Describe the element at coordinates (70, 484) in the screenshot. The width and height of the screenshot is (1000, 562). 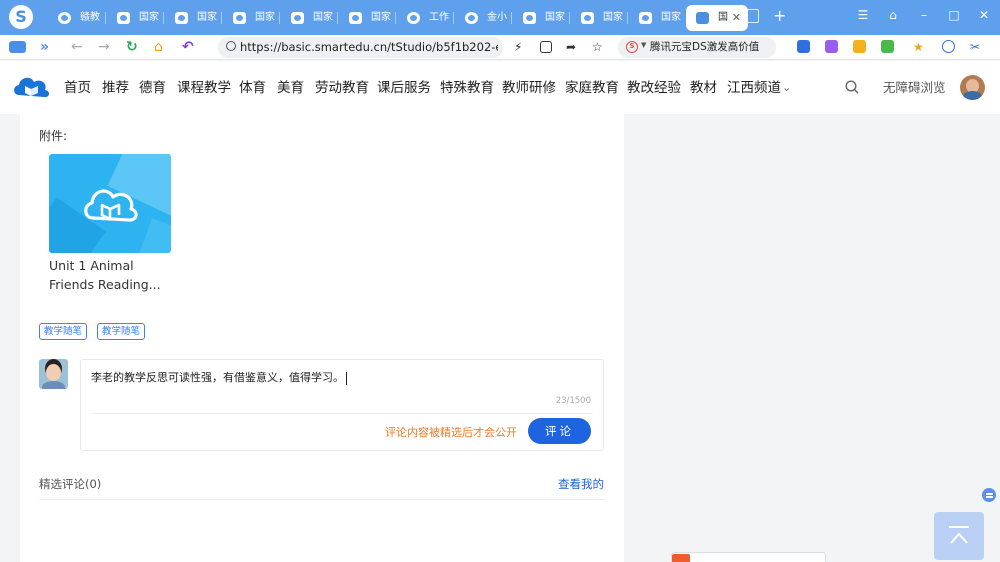
I see `featured-comments-label: 精选评论(0)` at that location.